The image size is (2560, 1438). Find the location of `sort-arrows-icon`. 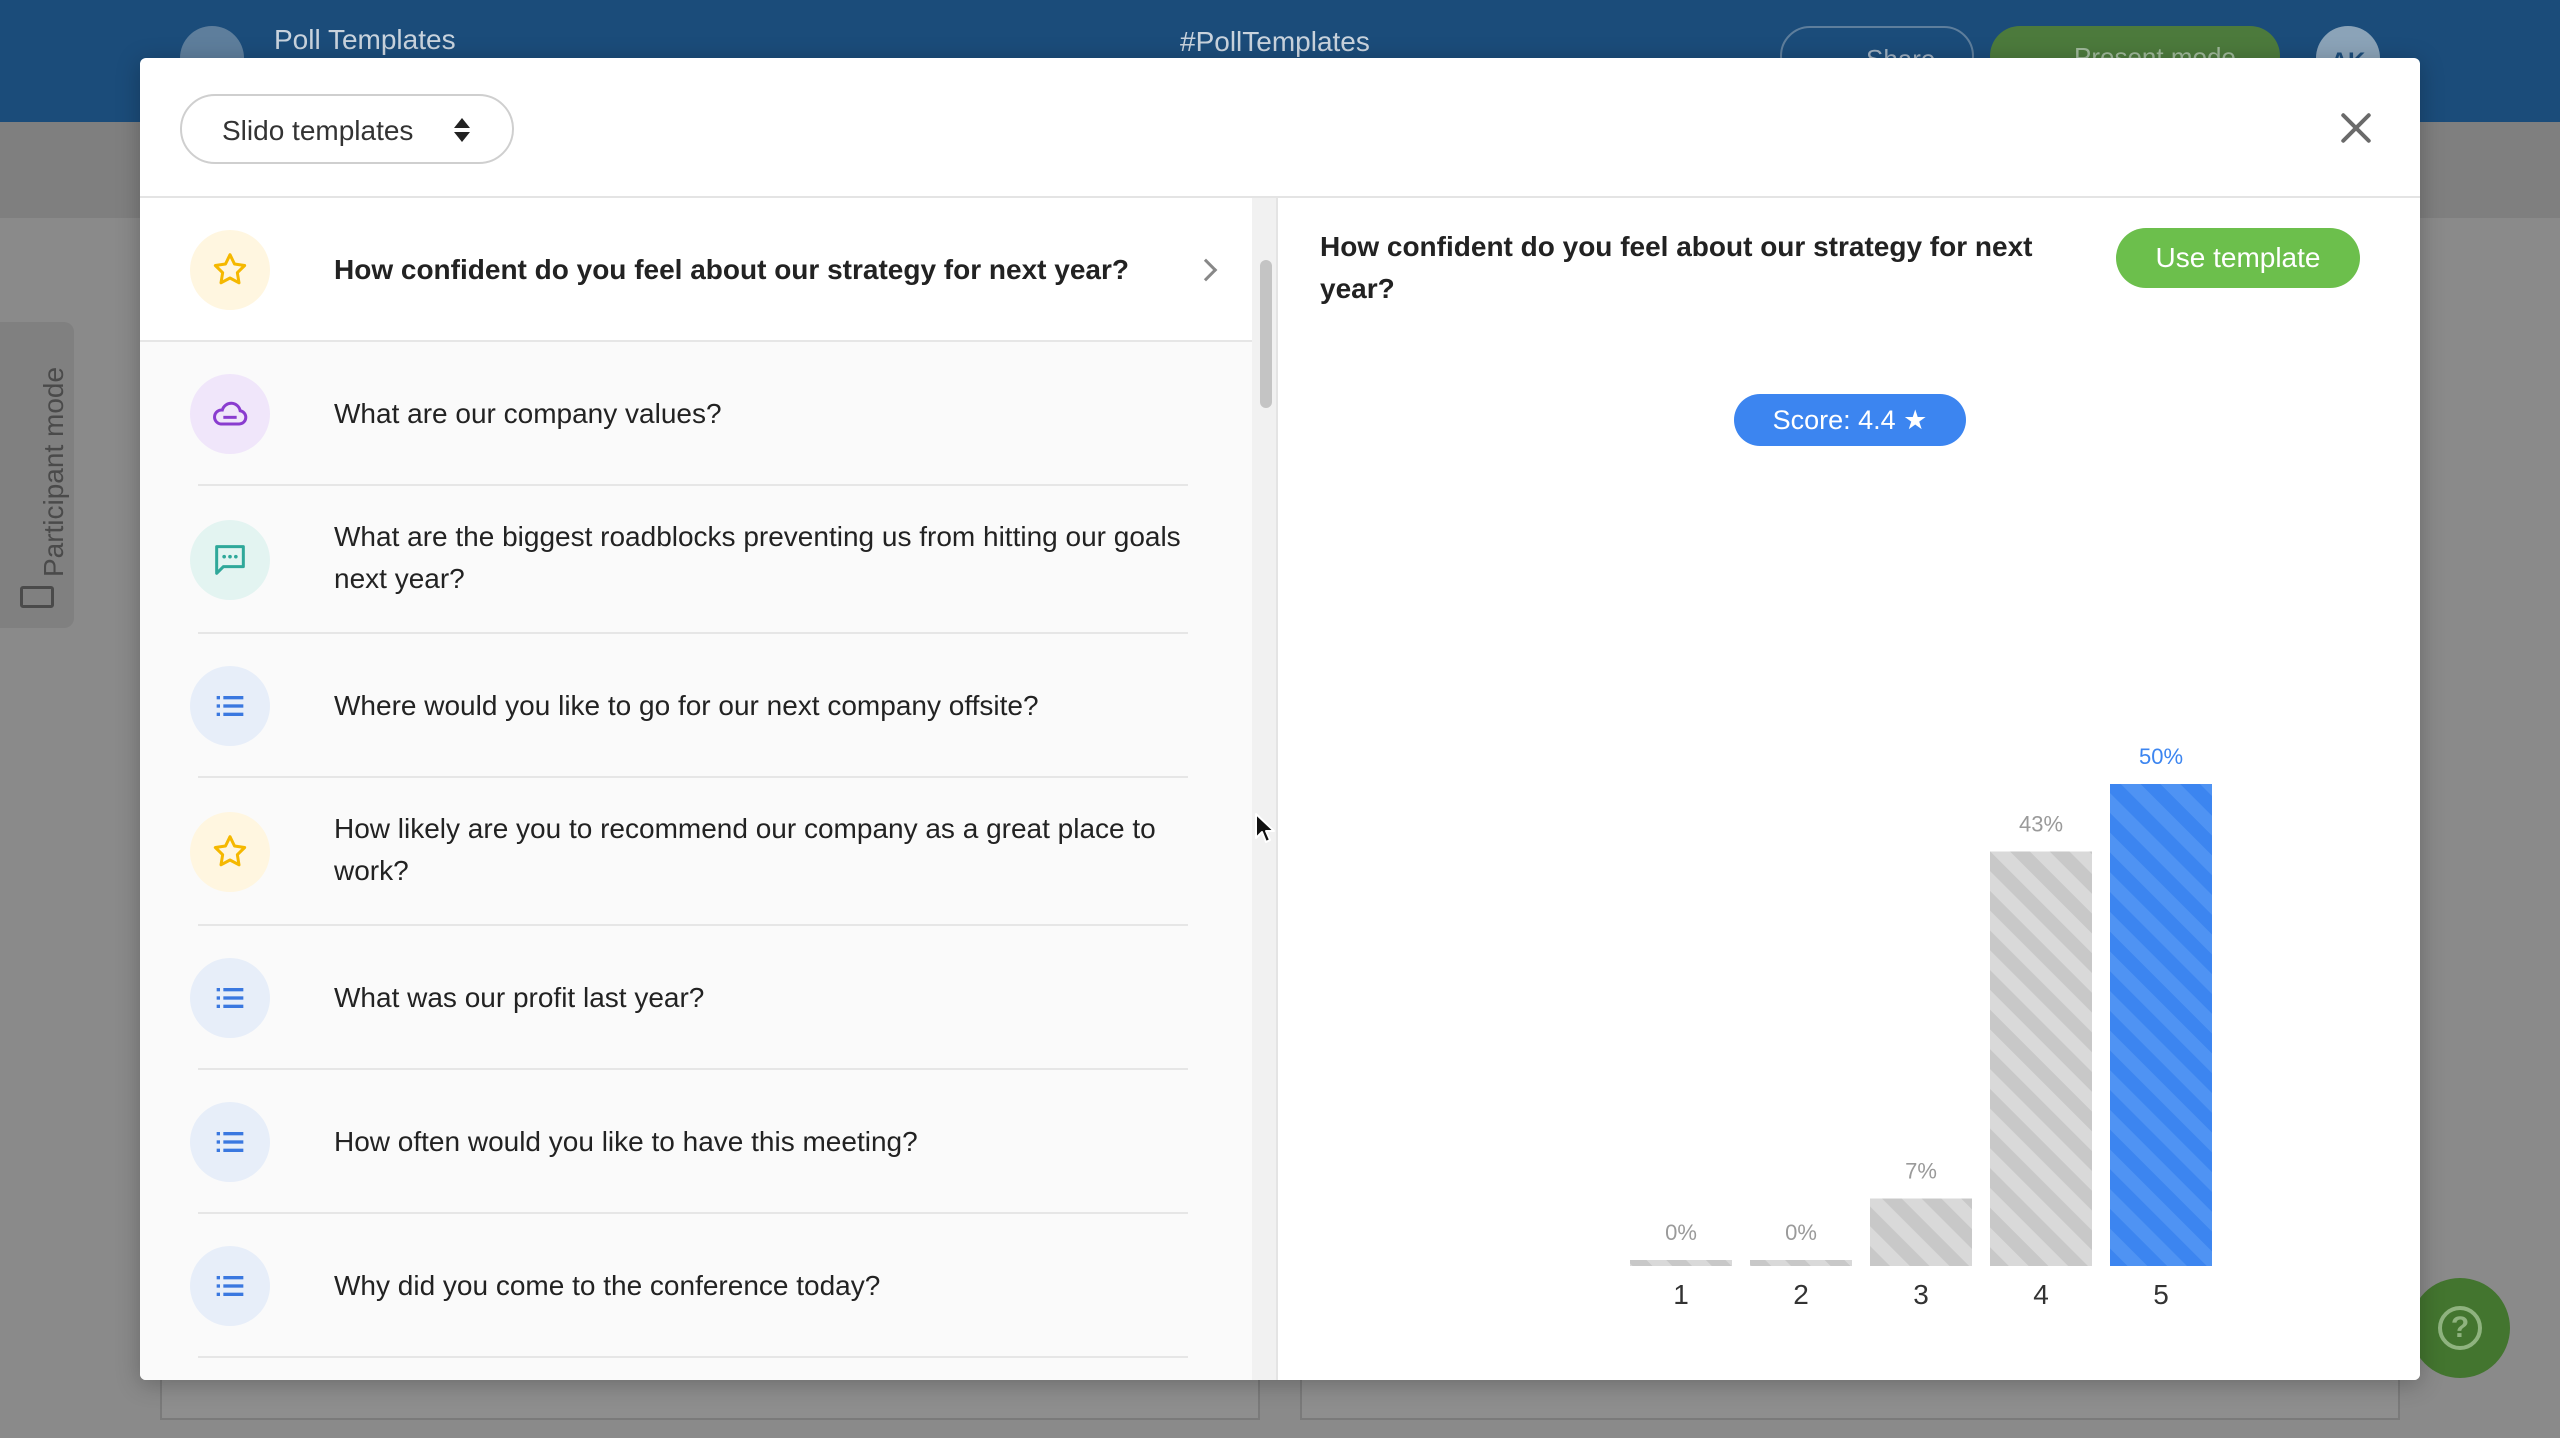

sort-arrows-icon is located at coordinates (462, 130).